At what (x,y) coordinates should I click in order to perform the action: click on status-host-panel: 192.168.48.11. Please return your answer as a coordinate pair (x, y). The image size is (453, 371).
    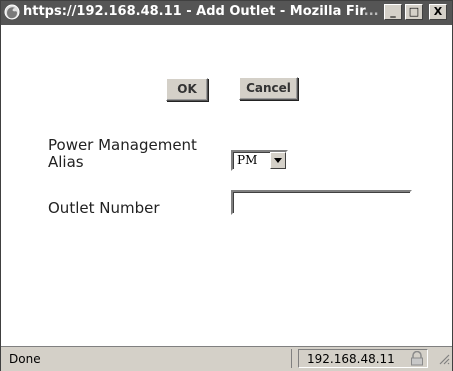
    Looking at the image, I should click on (363, 358).